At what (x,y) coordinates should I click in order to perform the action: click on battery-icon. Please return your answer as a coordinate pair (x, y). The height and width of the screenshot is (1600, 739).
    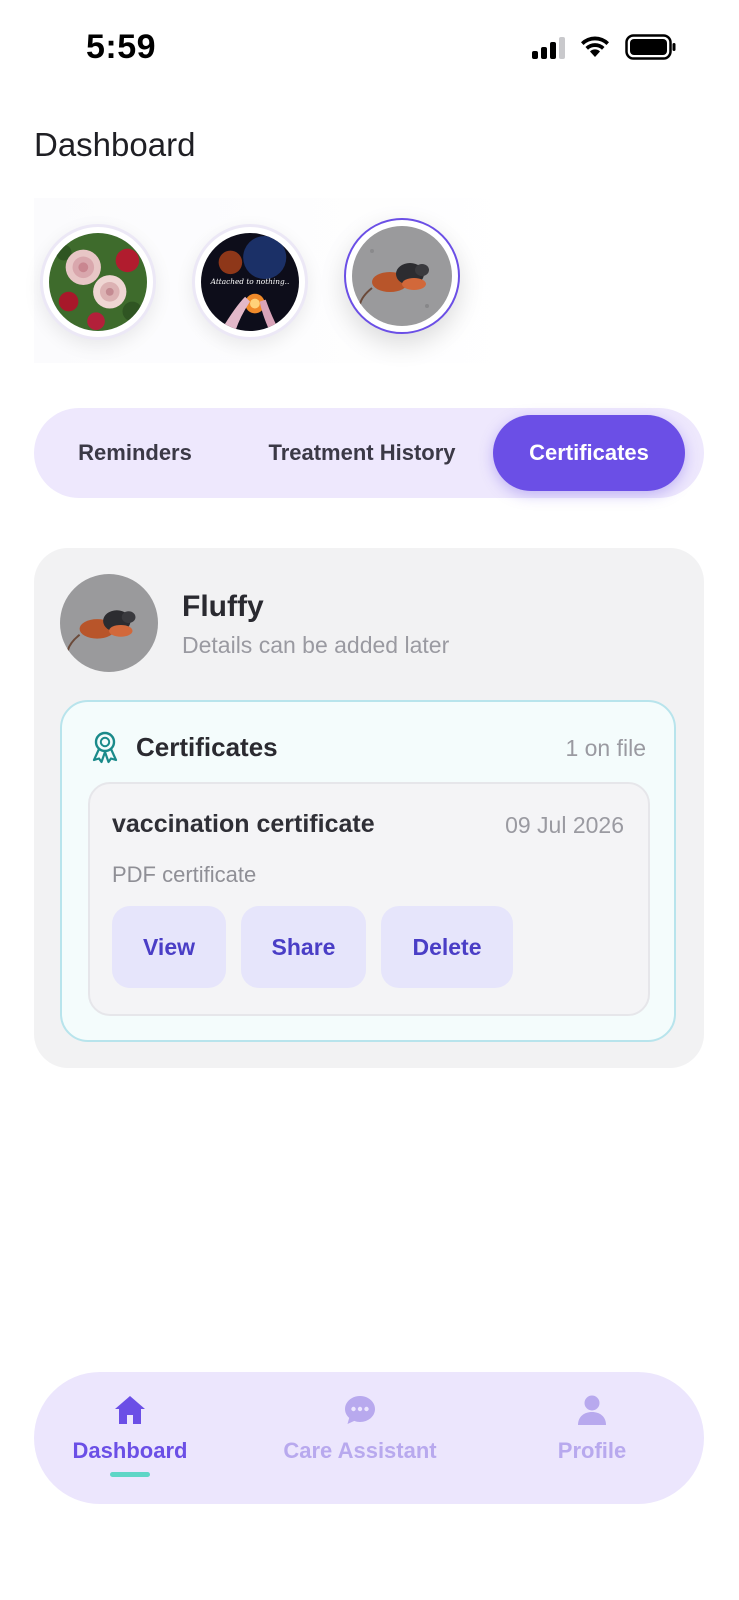
    Looking at the image, I should click on (650, 47).